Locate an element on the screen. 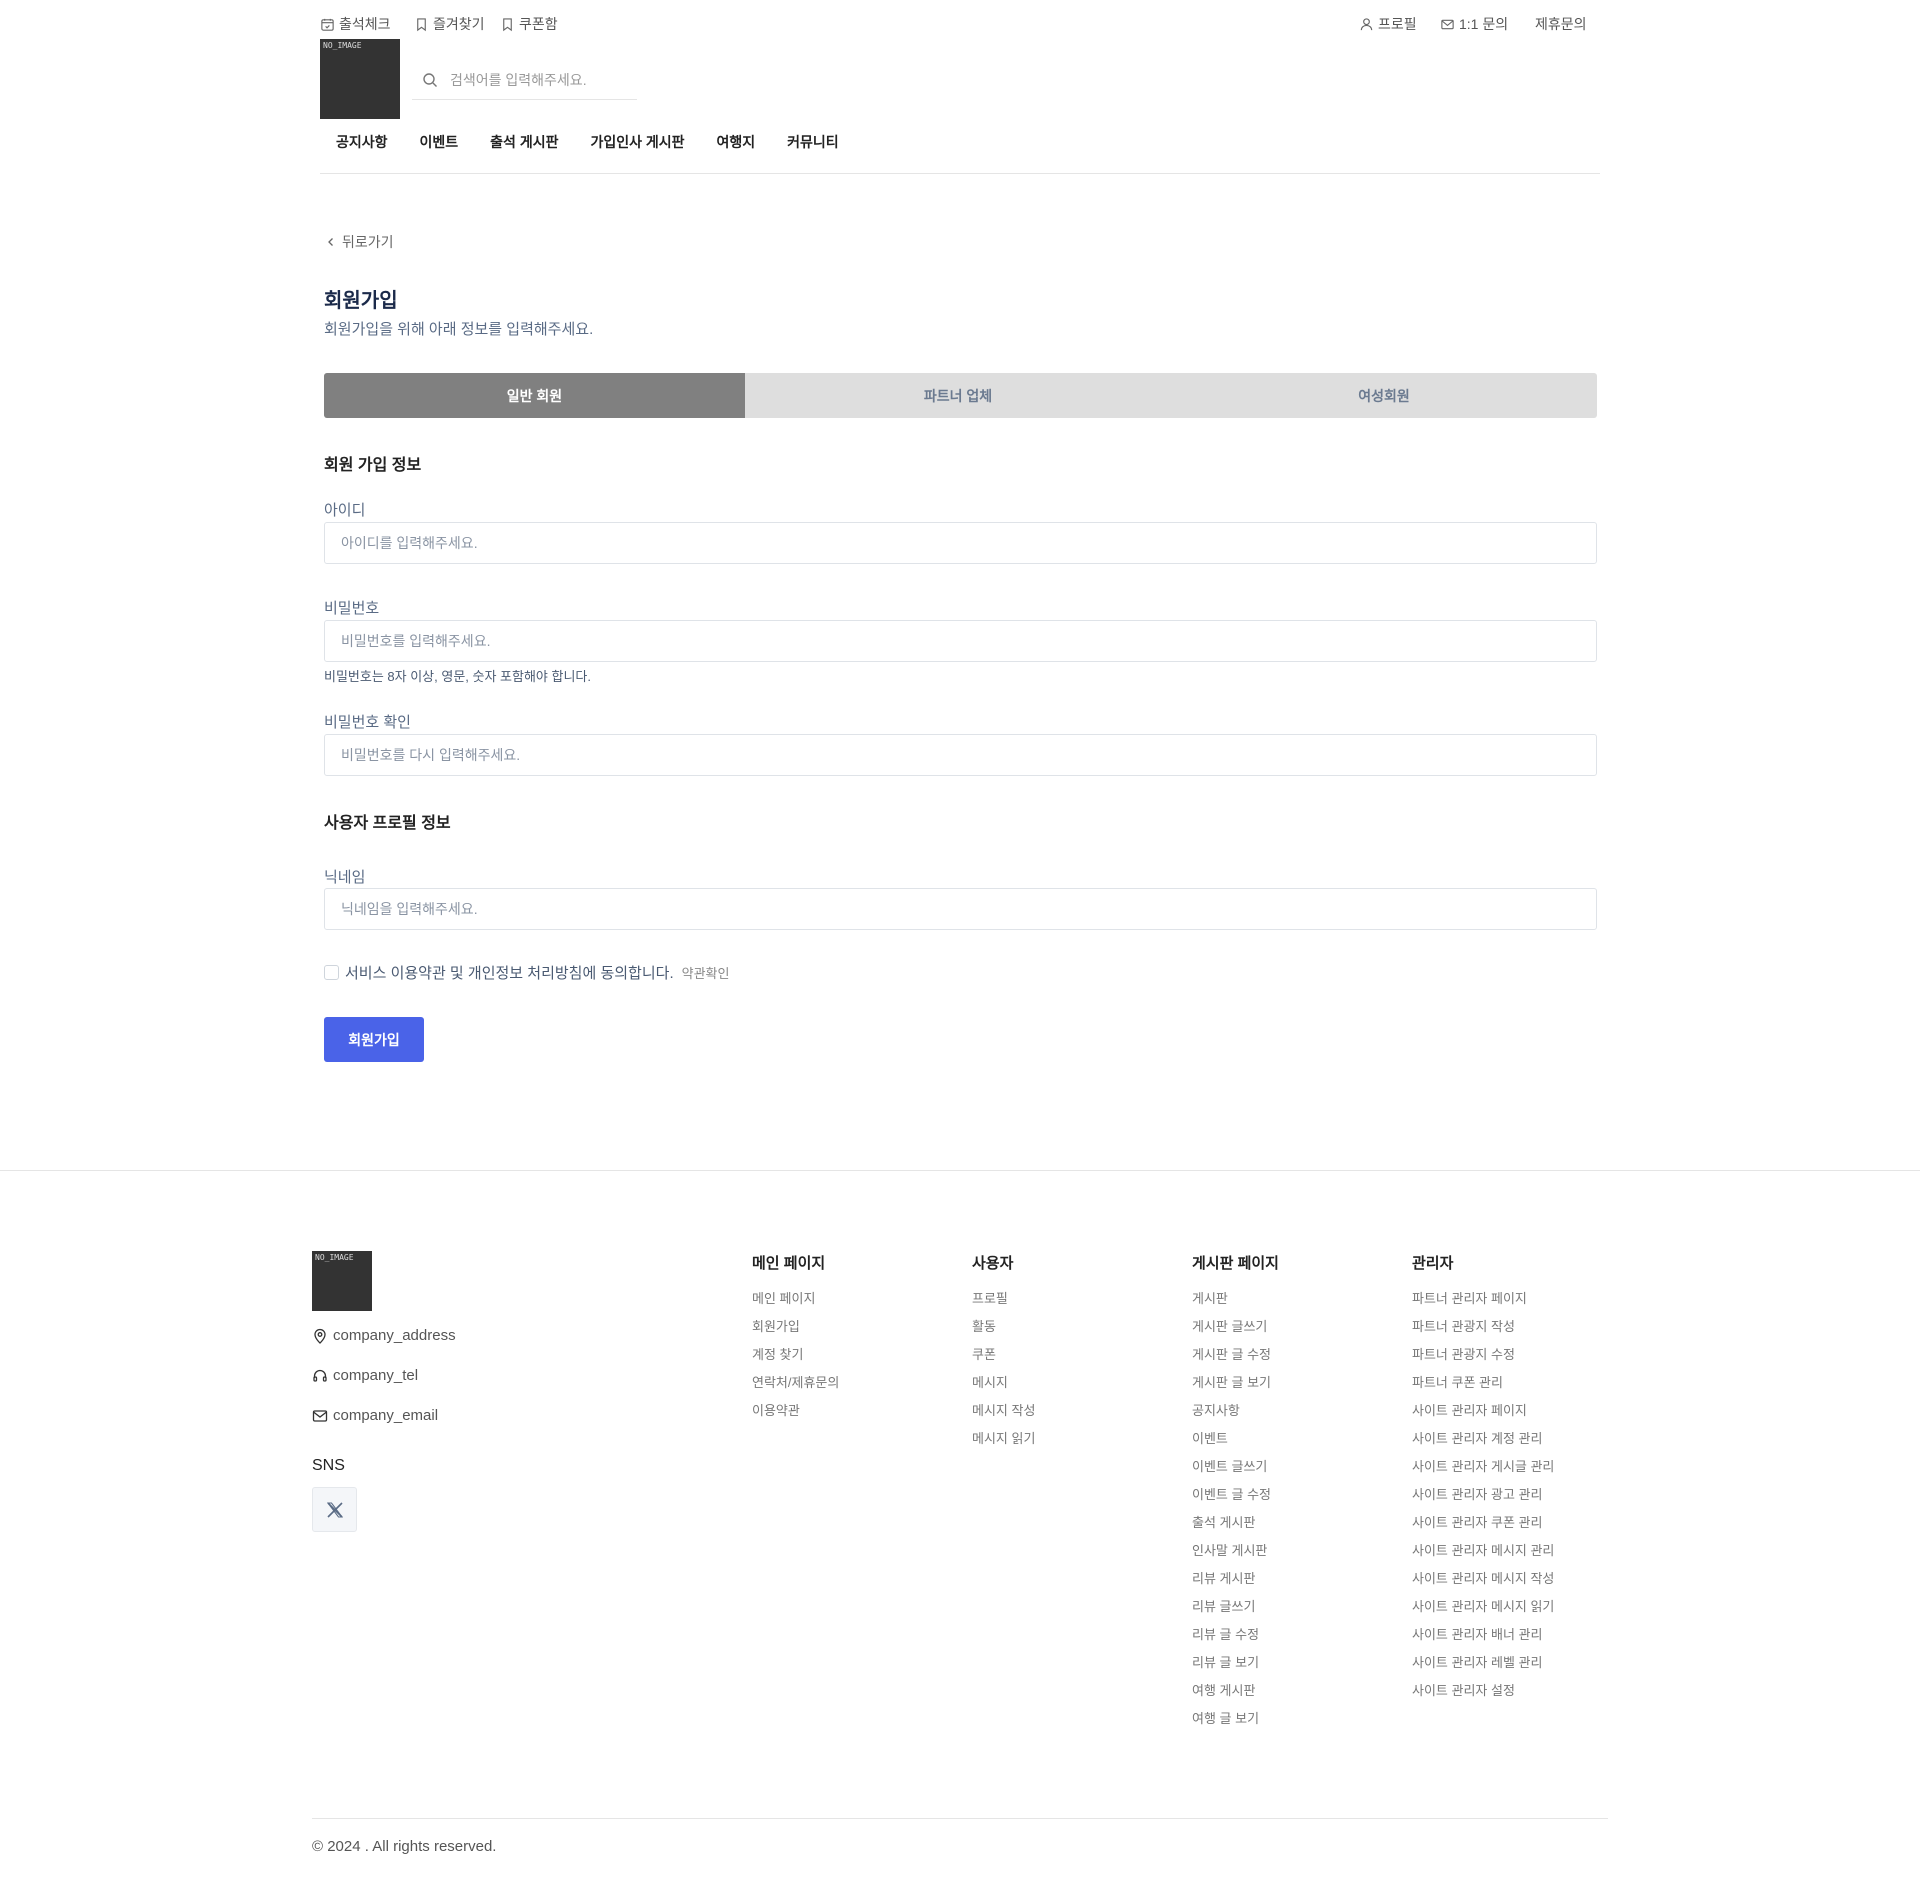  nav-attendance-board: 출석 게시판 is located at coordinates (524, 144).